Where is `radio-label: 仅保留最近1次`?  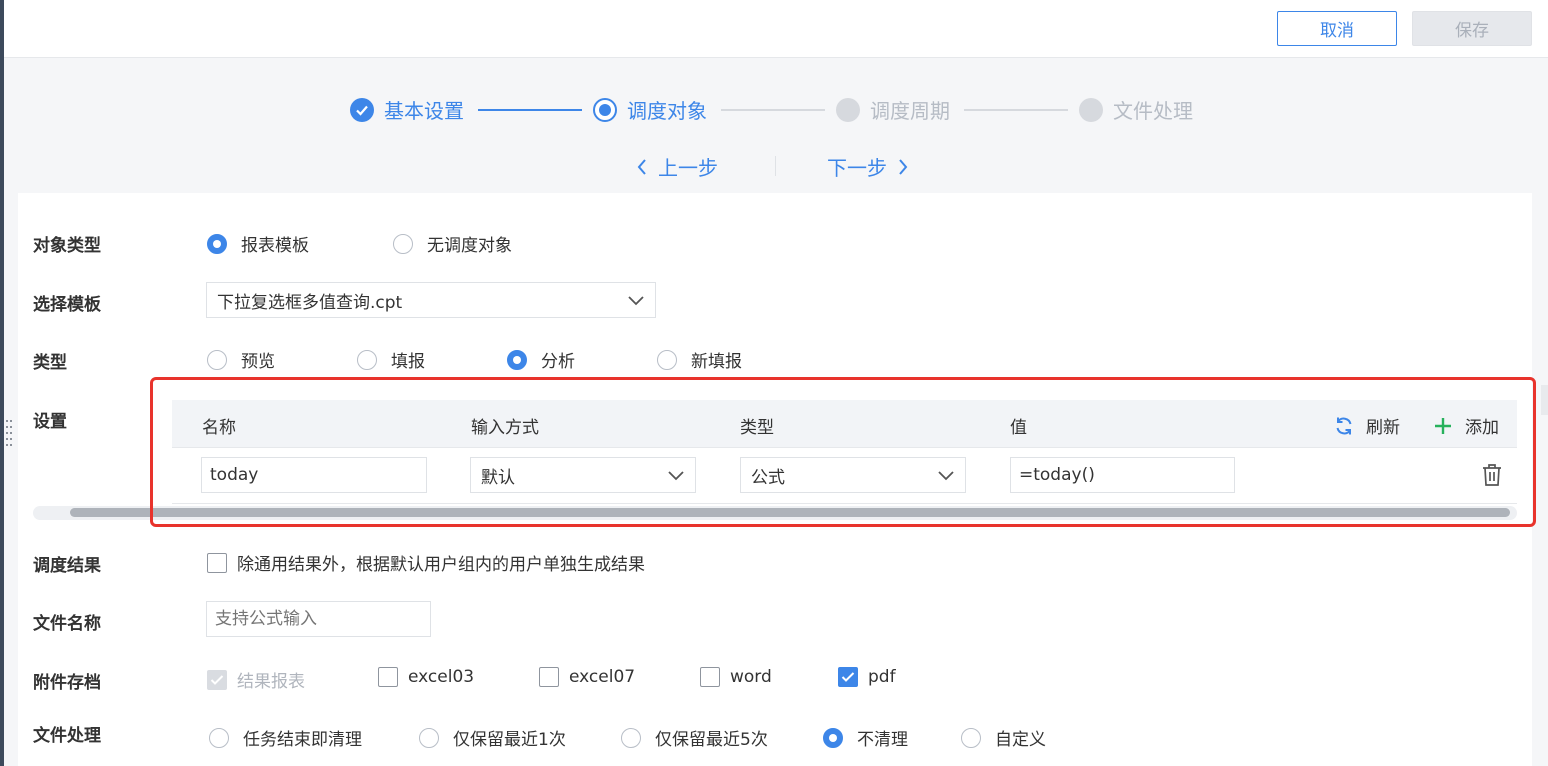
radio-label: 仅保留最近1次 is located at coordinates (509, 740).